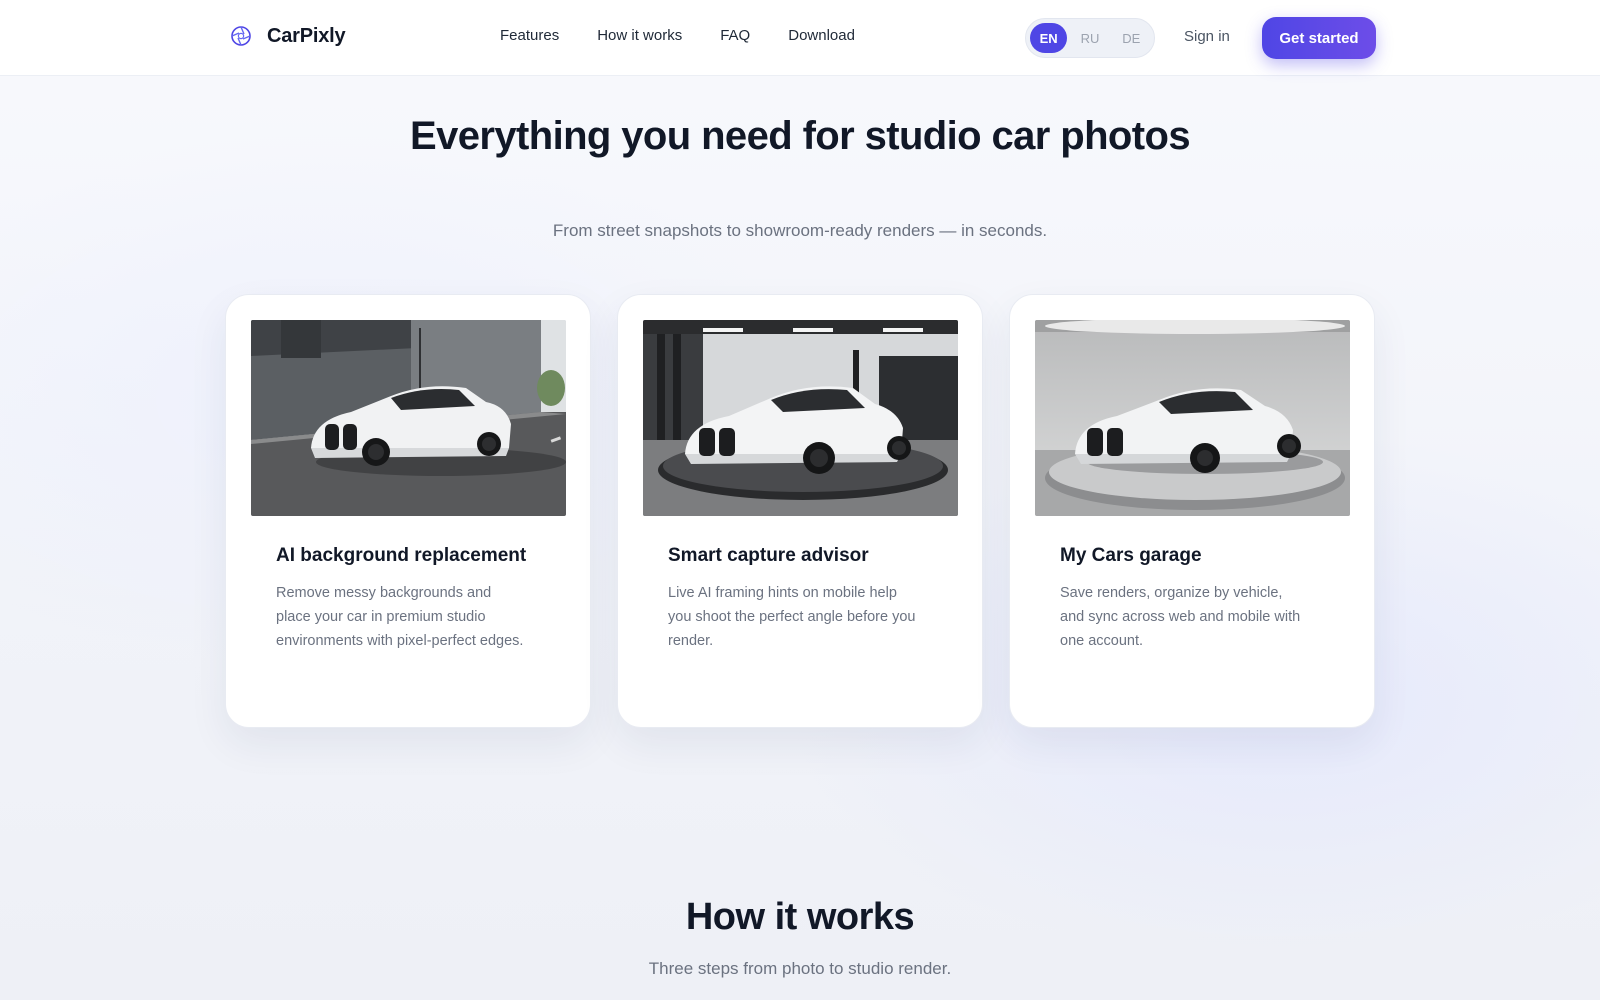 The height and width of the screenshot is (1000, 1600). I want to click on brand-logo: CarPixly, so click(287, 36).